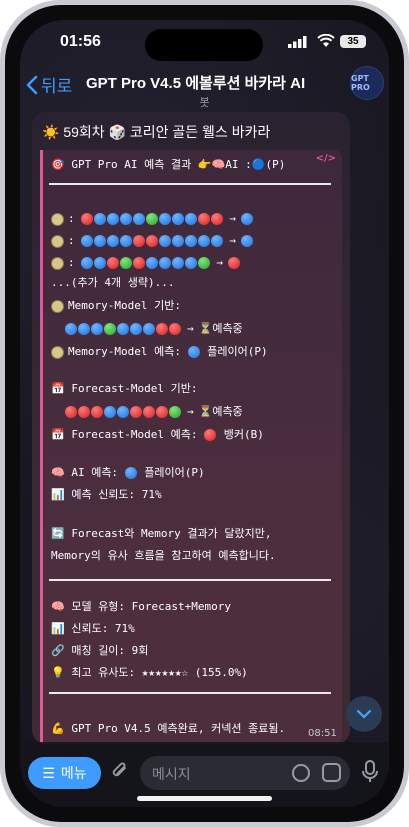  Describe the element at coordinates (116, 305) in the screenshot. I see `memory-base-line: Memory-Model 기반:` at that location.